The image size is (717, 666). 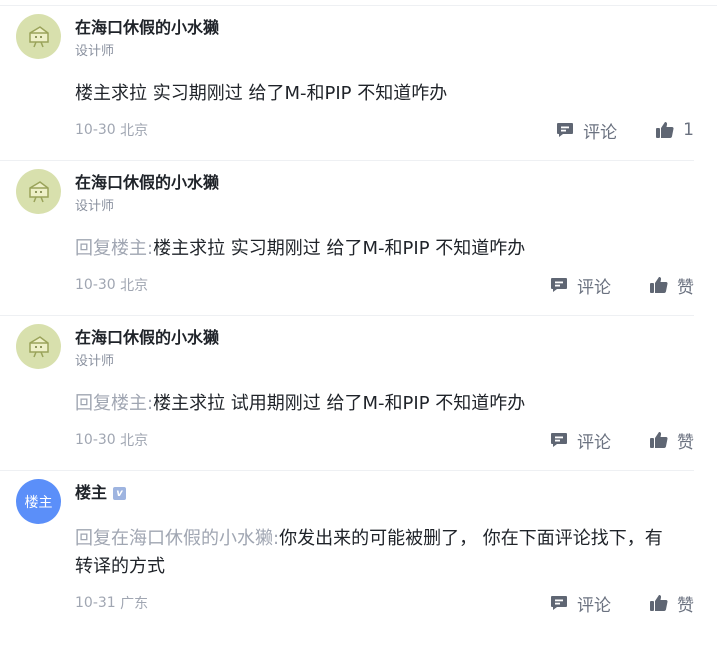 What do you see at coordinates (91, 493) in the screenshot?
I see `author-name: 楼主` at bounding box center [91, 493].